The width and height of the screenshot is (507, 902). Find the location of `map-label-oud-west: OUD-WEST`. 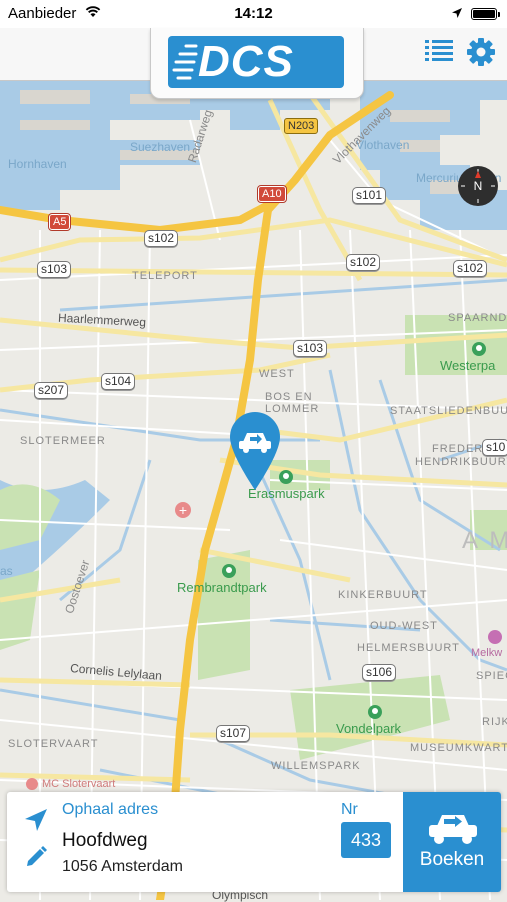

map-label-oud-west: OUD-WEST is located at coordinates (404, 626).